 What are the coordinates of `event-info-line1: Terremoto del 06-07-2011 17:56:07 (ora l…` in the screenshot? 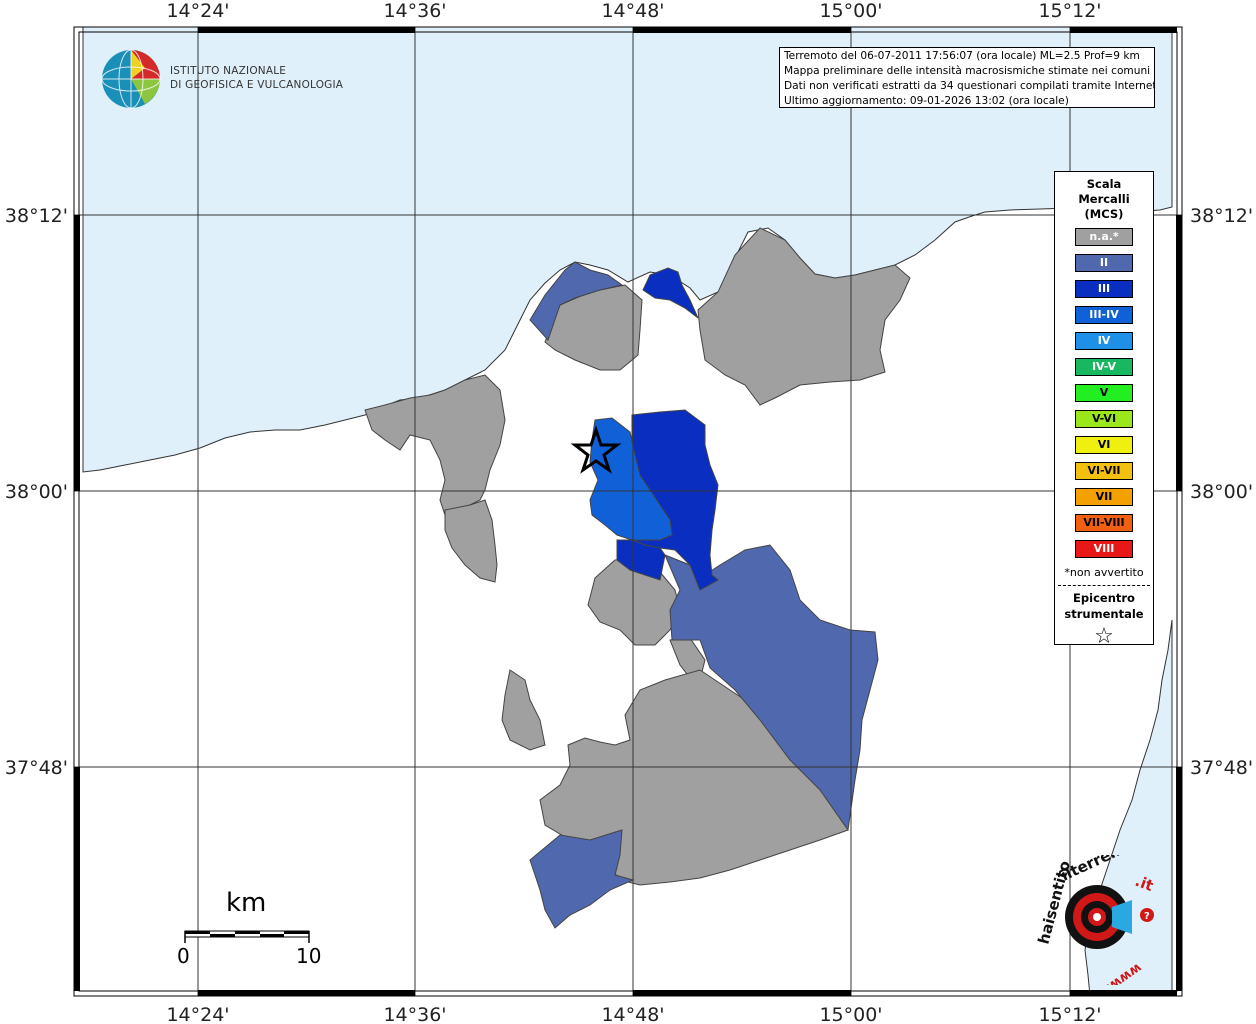 It's located at (962, 56).